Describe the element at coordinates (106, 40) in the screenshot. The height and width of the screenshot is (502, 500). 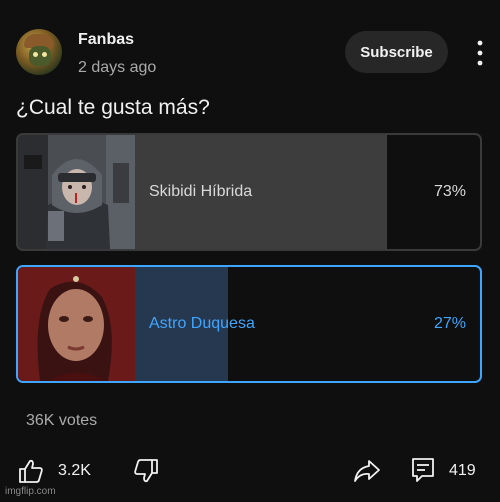
I see `channel-name: Fanbas` at that location.